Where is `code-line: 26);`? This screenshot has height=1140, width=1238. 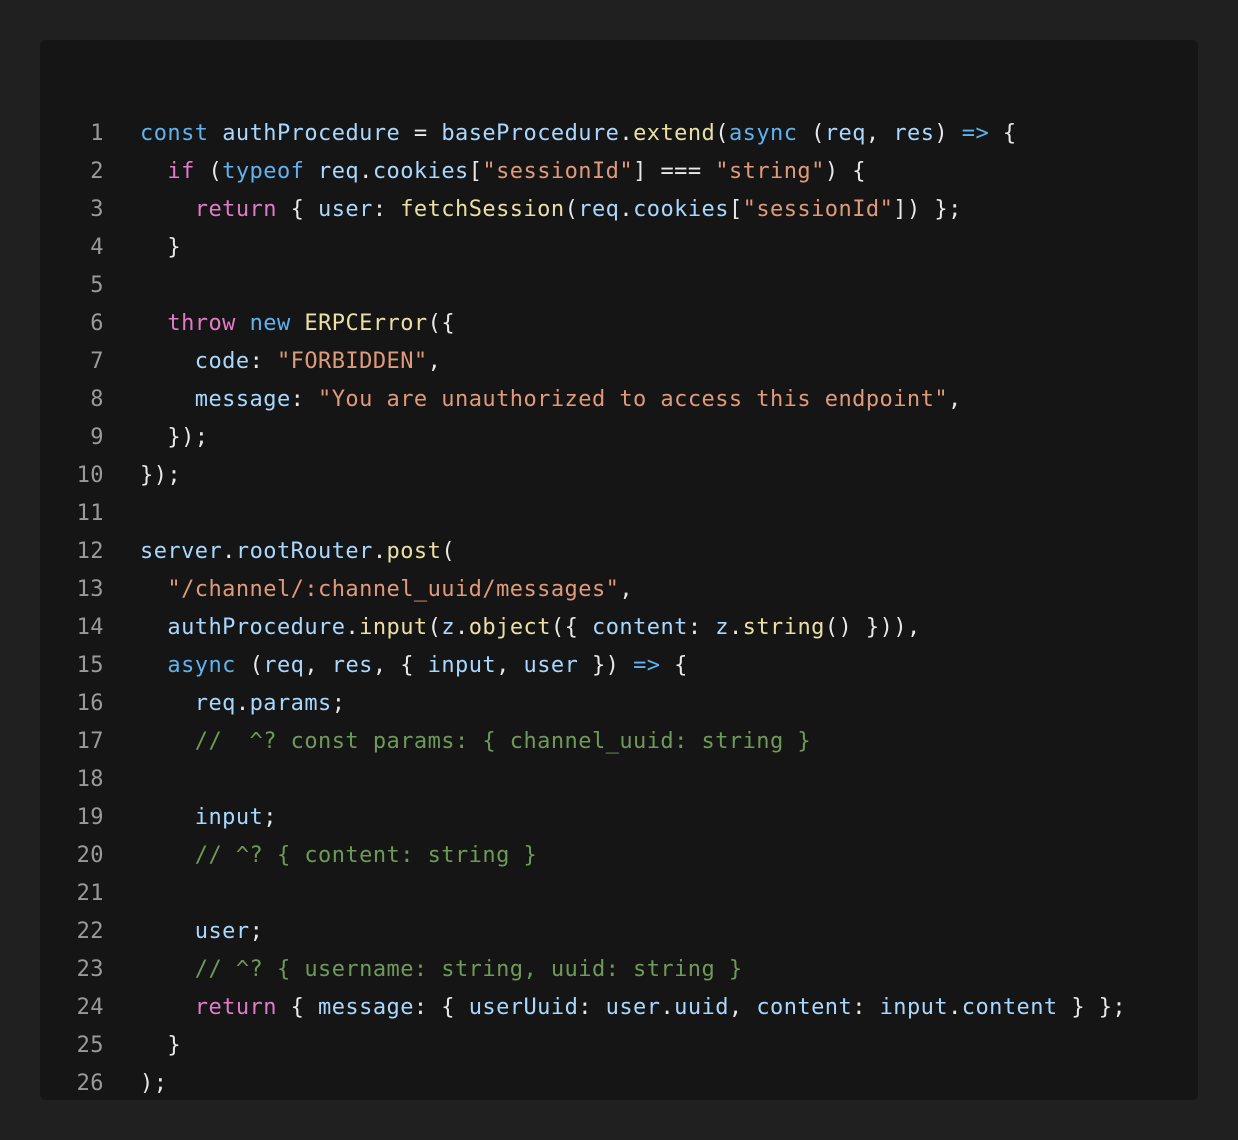
code-line: 26); is located at coordinates (619, 1084).